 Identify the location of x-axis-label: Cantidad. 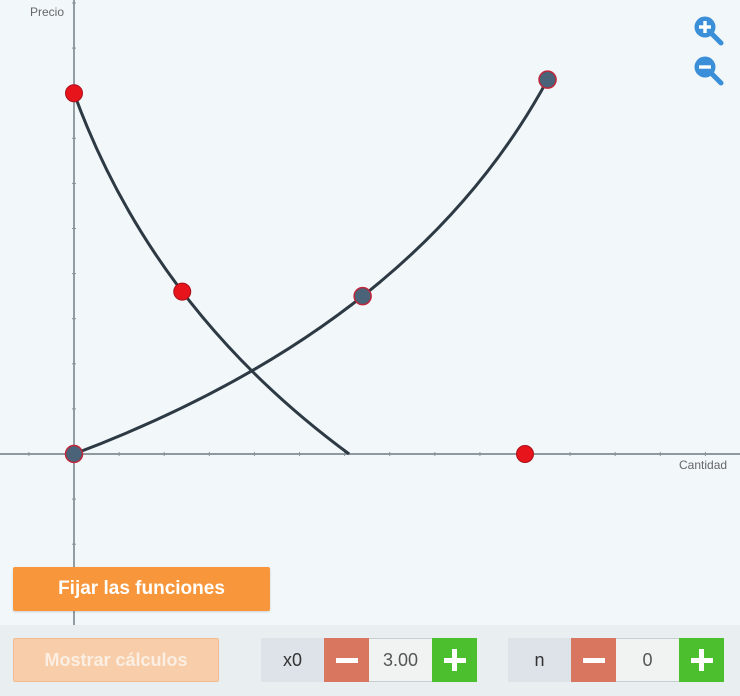
(703, 465).